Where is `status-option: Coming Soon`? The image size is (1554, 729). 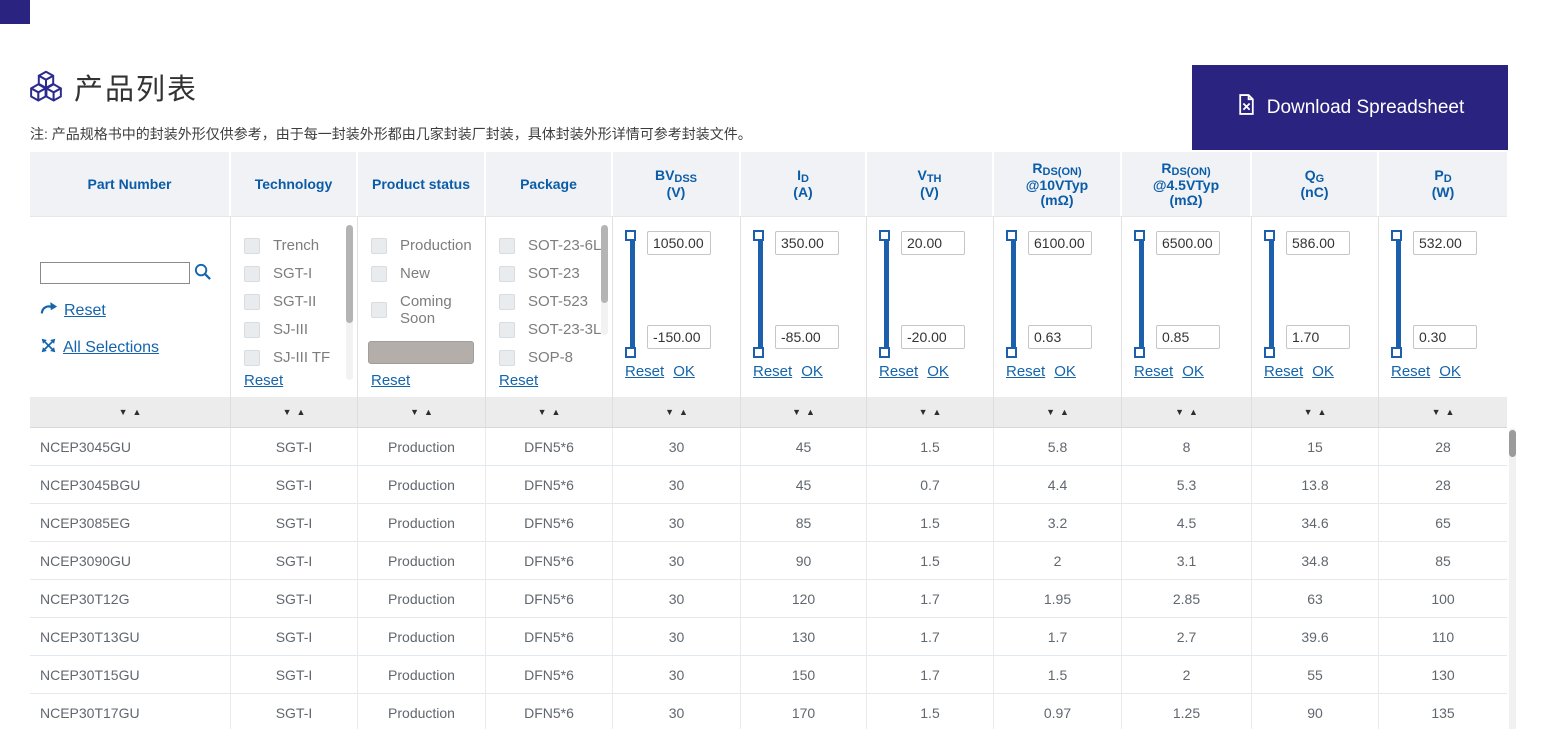 status-option: Coming Soon is located at coordinates (428, 310).